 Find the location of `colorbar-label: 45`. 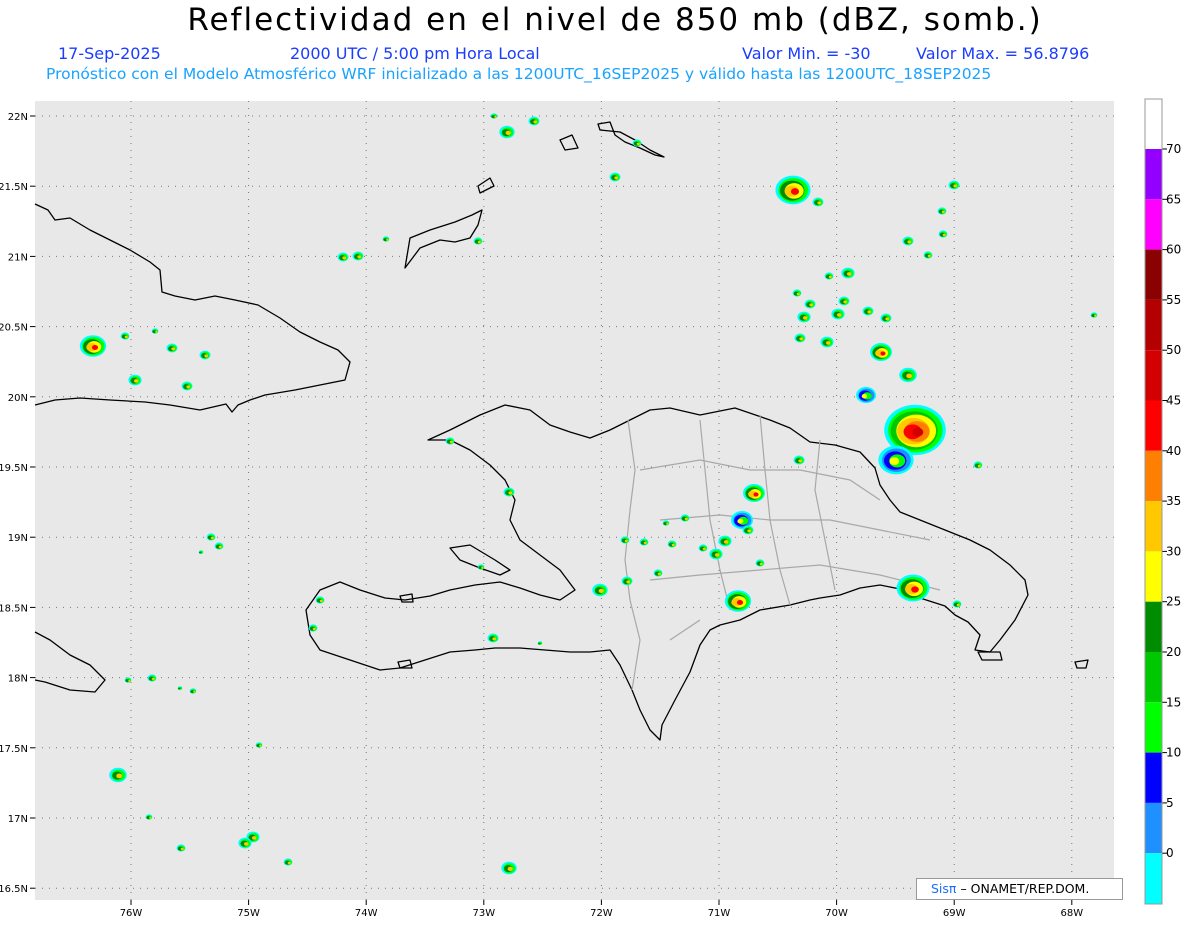

colorbar-label: 45 is located at coordinates (1173, 401).